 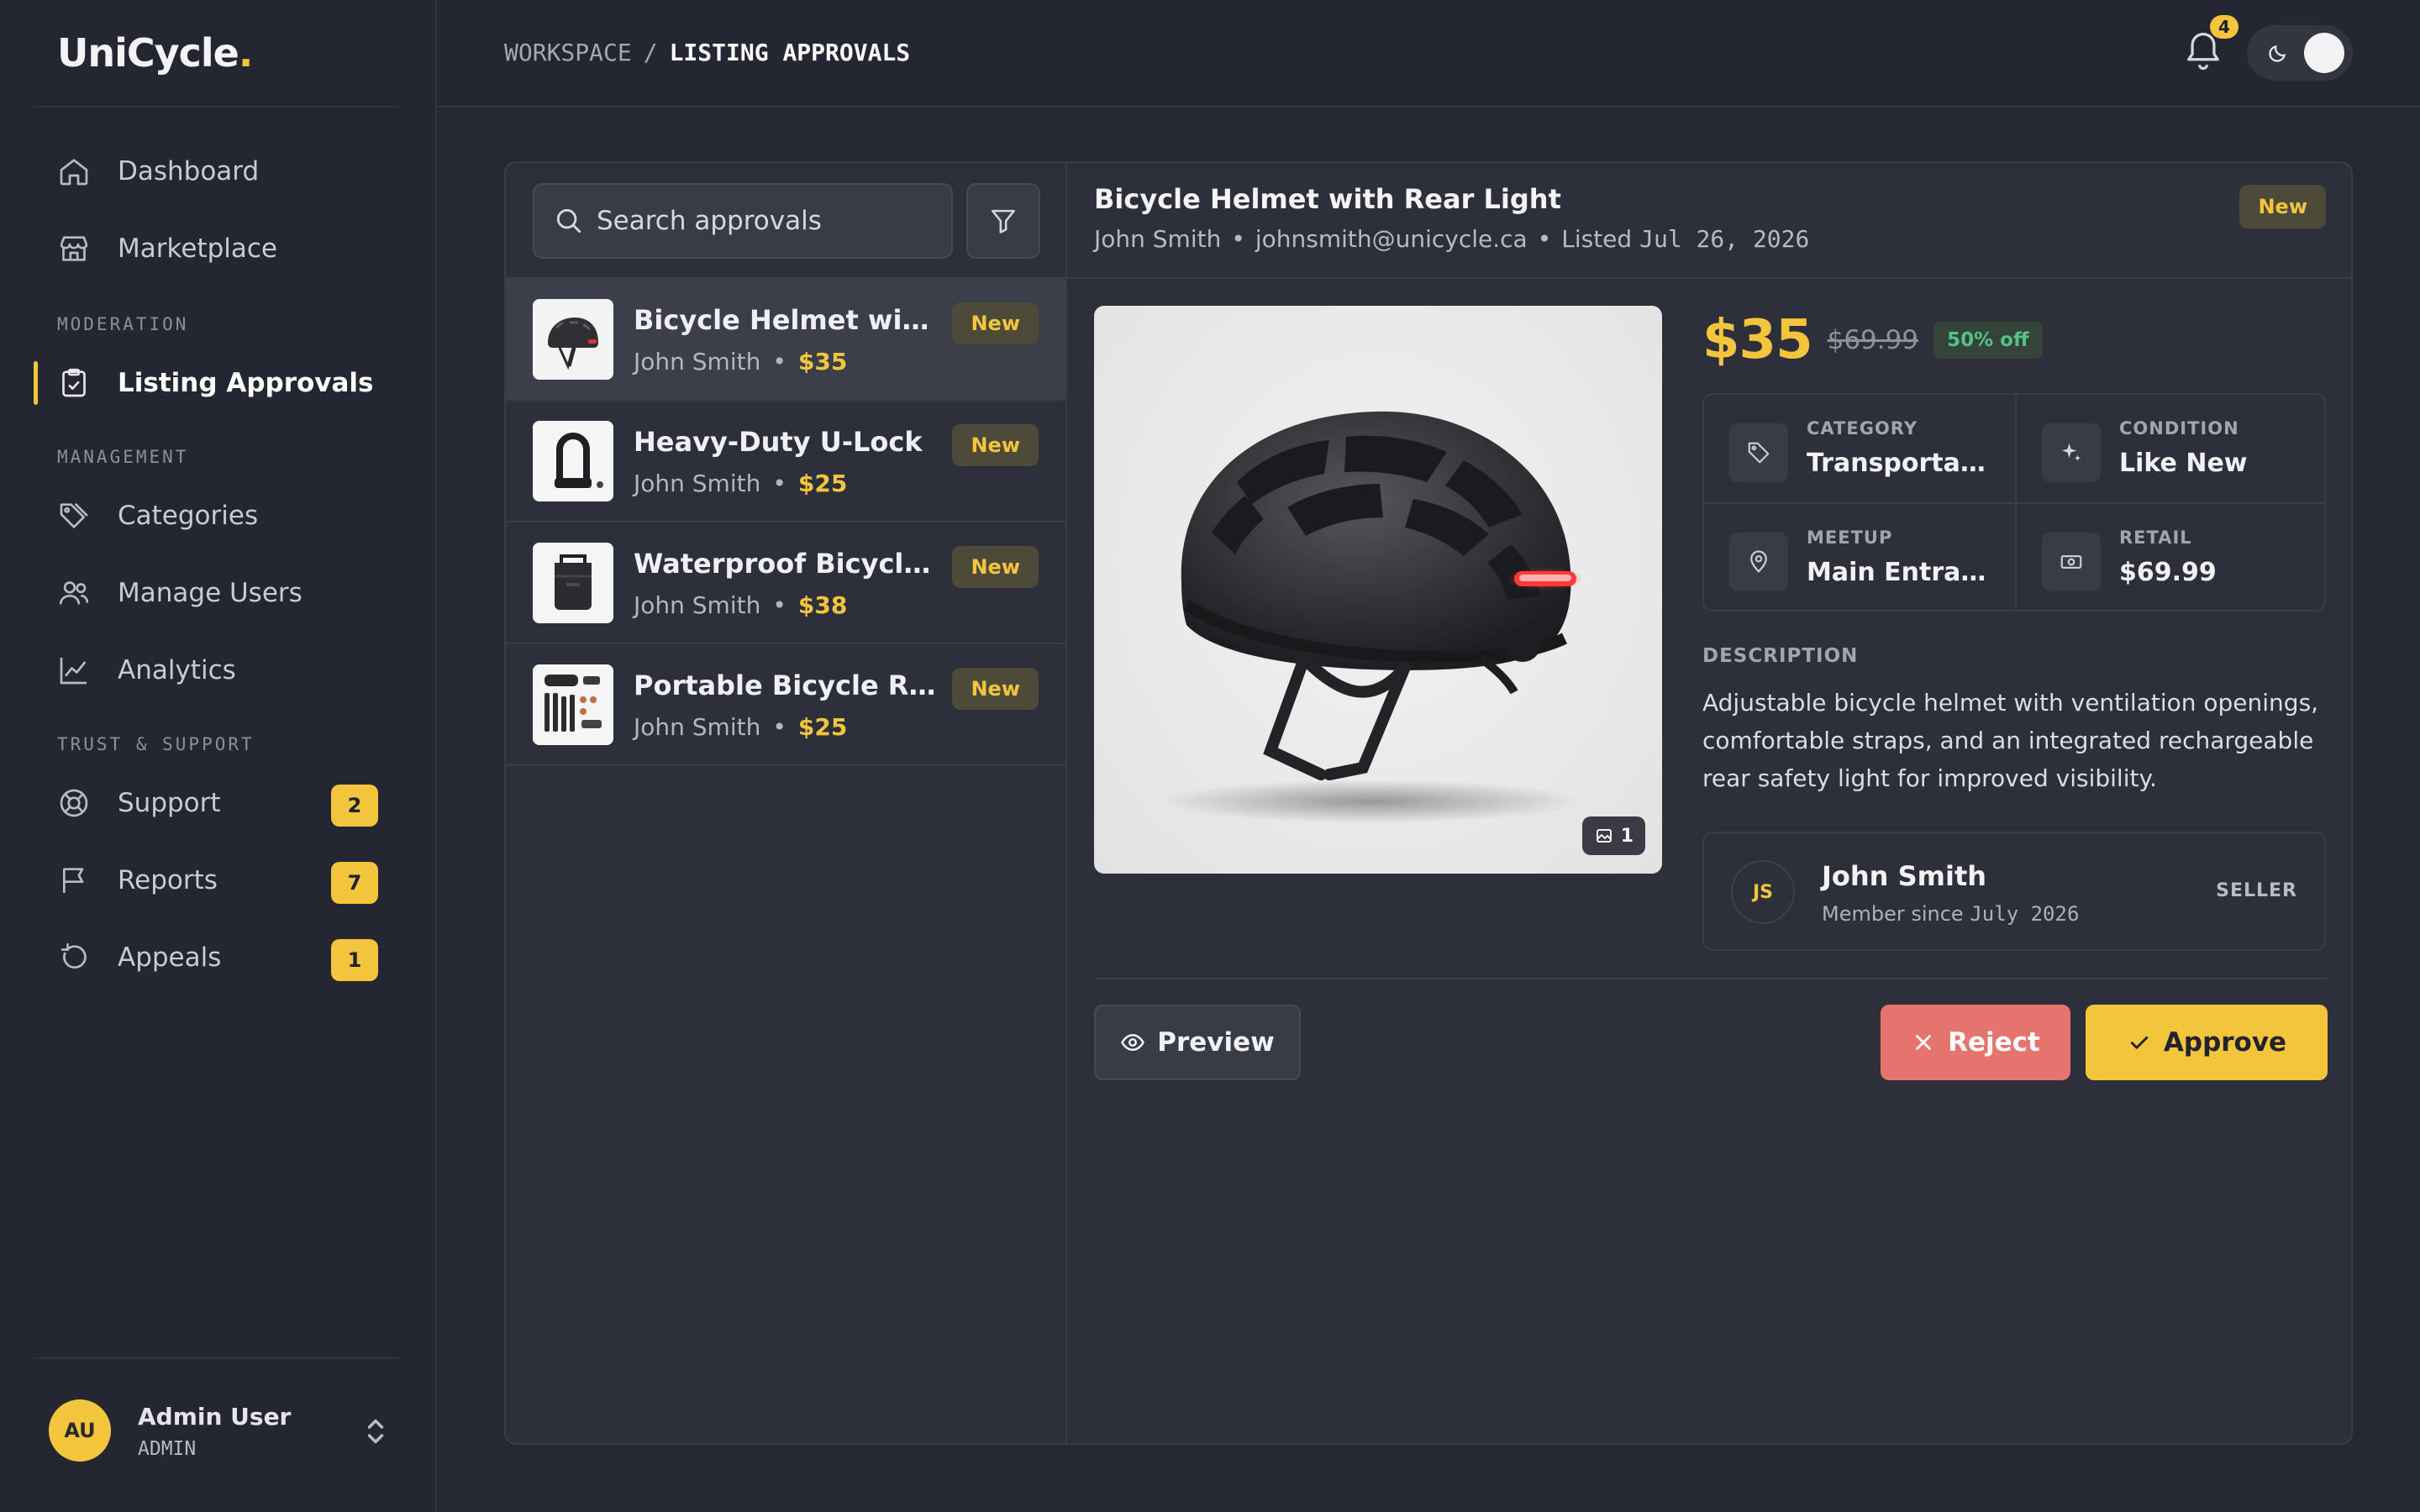 I want to click on helmet-photo-image, so click(x=1372, y=617).